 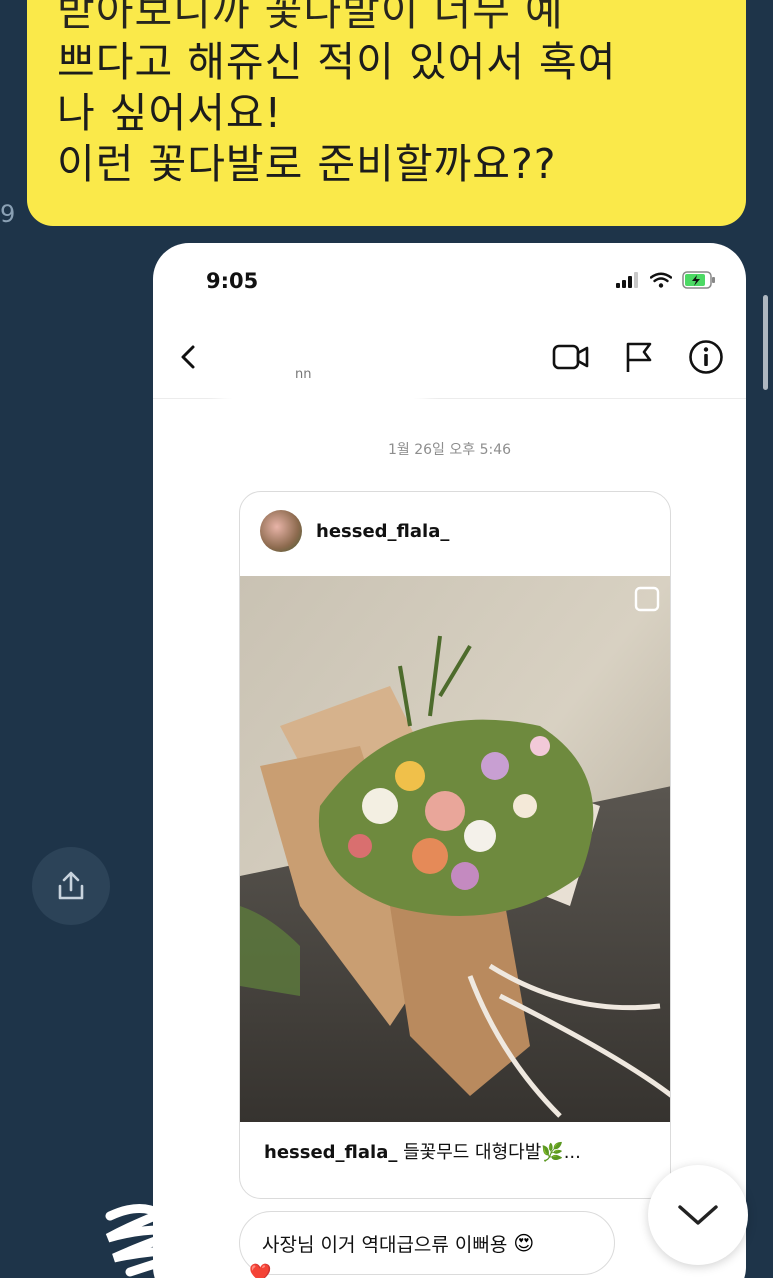 I want to click on dm-header: C nn, so click(x=449, y=365).